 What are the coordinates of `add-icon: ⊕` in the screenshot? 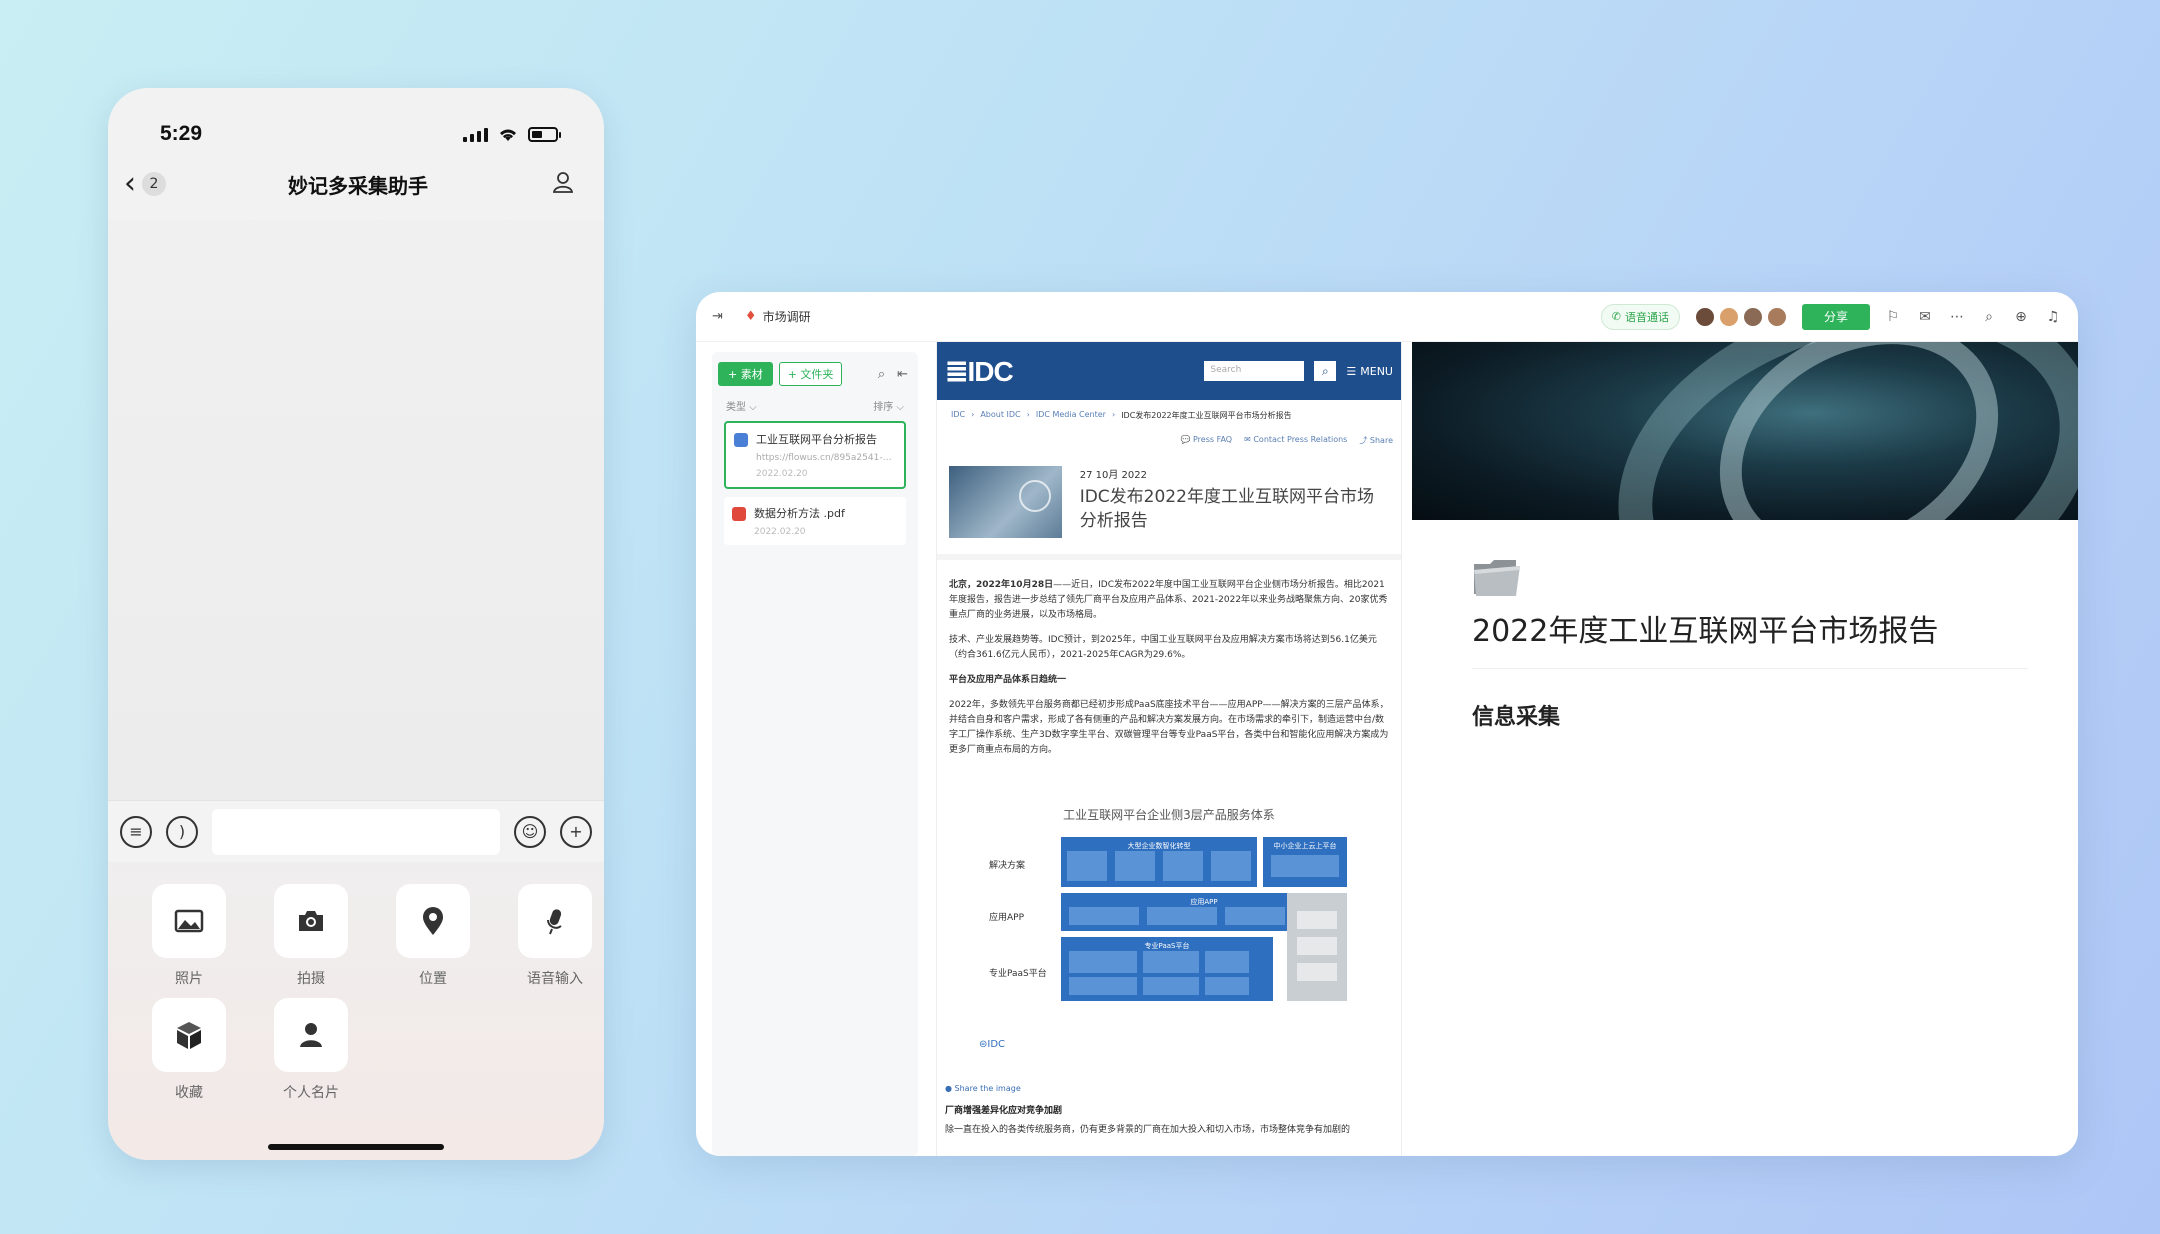 It's located at (2021, 317).